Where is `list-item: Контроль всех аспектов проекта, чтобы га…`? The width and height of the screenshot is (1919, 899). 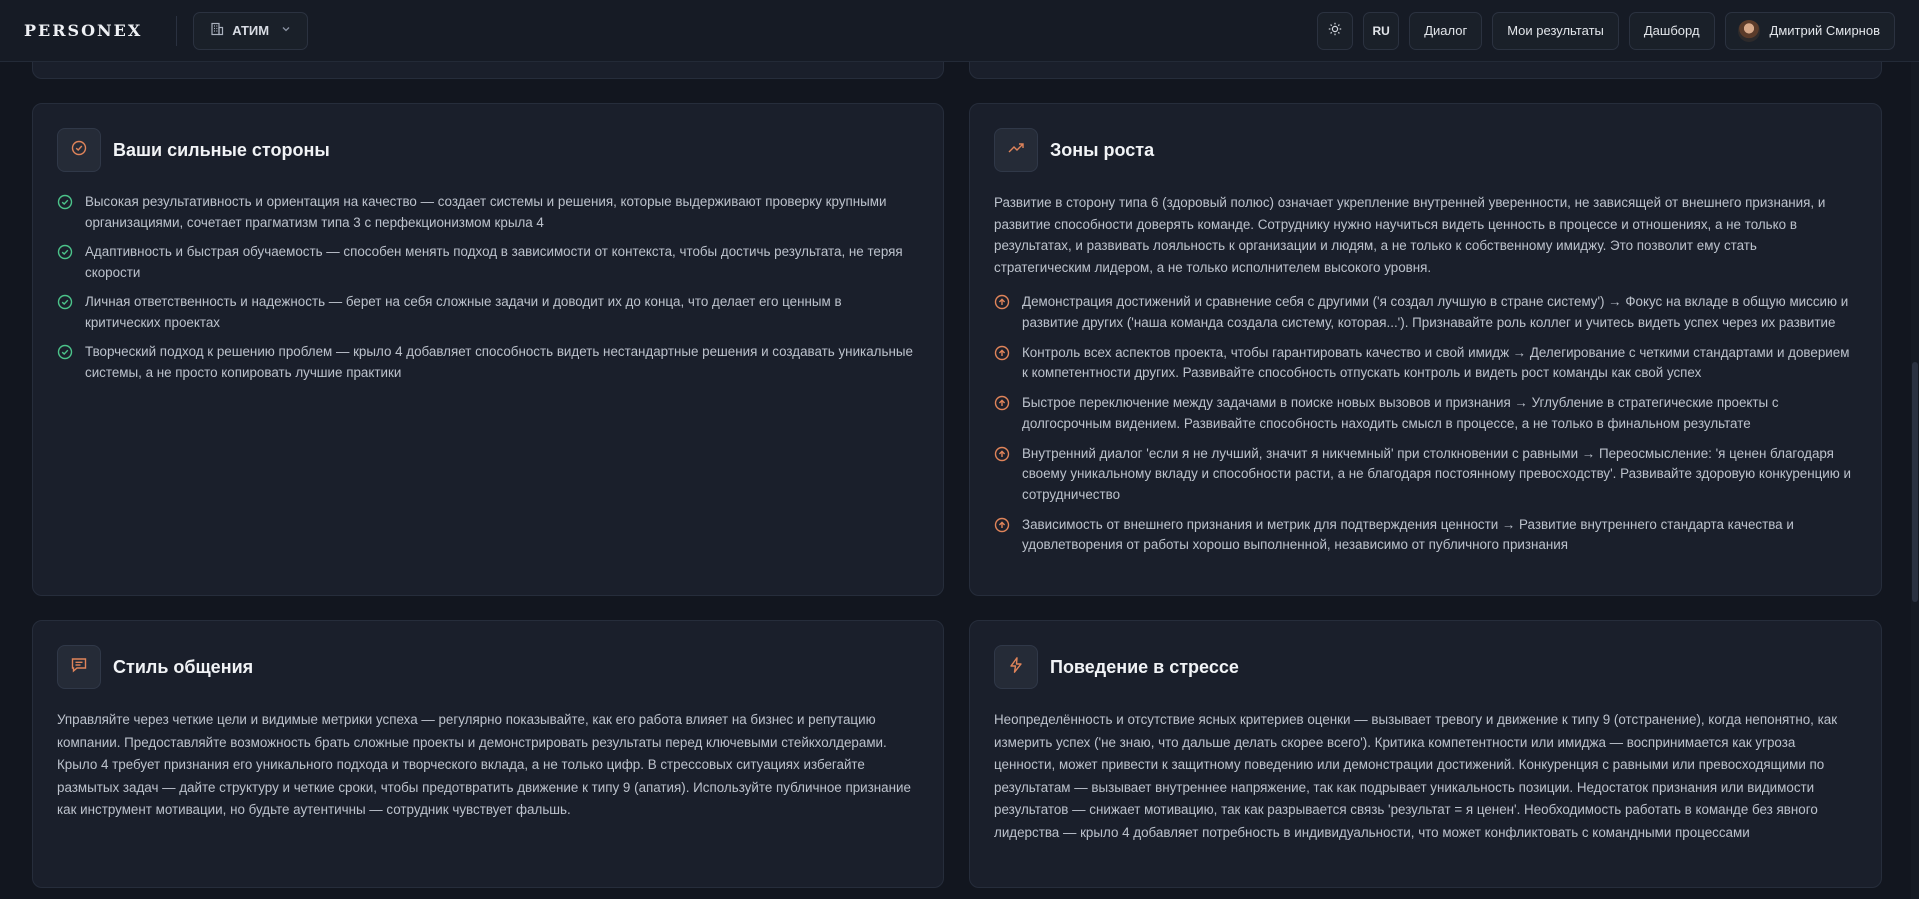
list-item: Контроль всех аспектов проекта, чтобы га… is located at coordinates (1425, 363).